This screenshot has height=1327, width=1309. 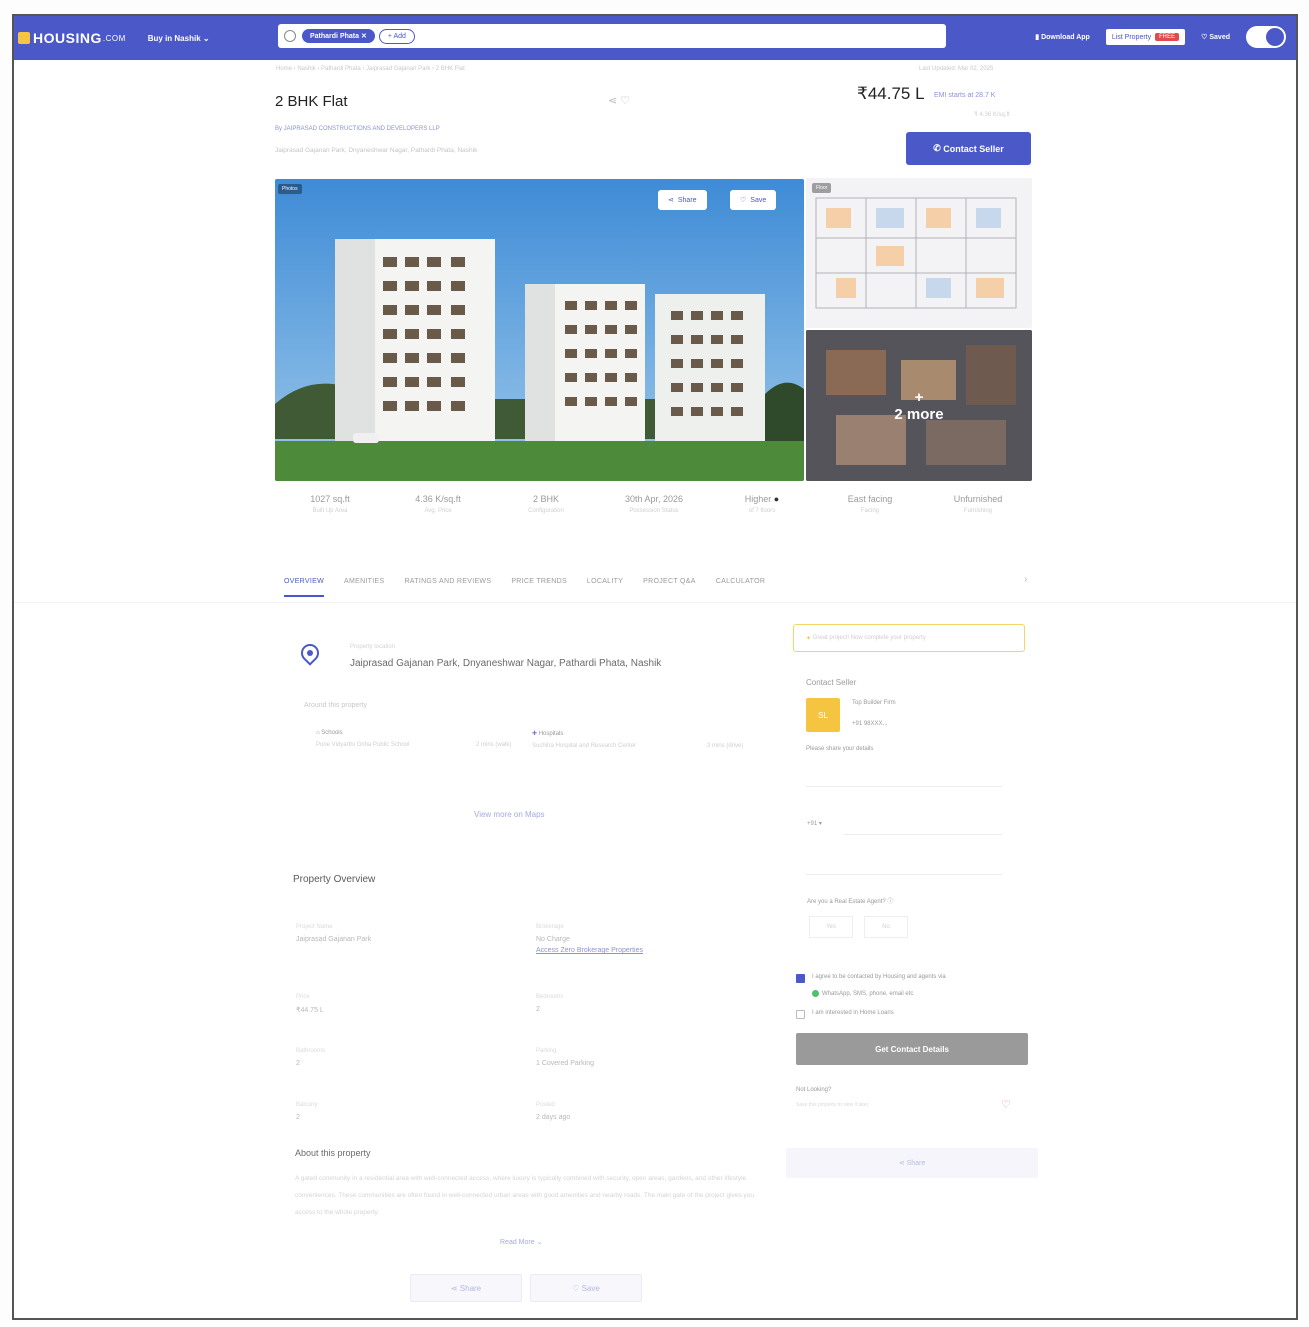 I want to click on contact-seller-button: ✆ Contact Seller, so click(x=968, y=148).